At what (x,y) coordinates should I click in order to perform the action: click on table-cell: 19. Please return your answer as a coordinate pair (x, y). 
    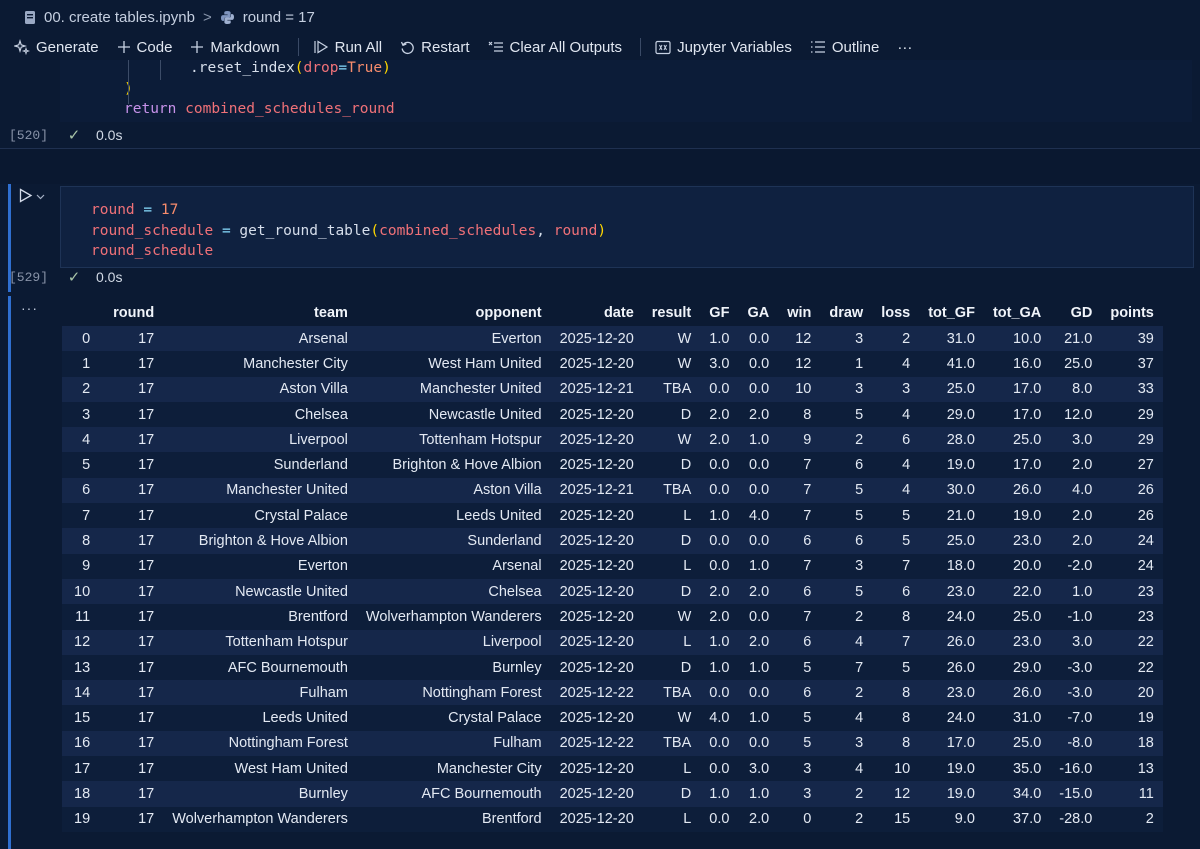
    Looking at the image, I should click on (1145, 718).